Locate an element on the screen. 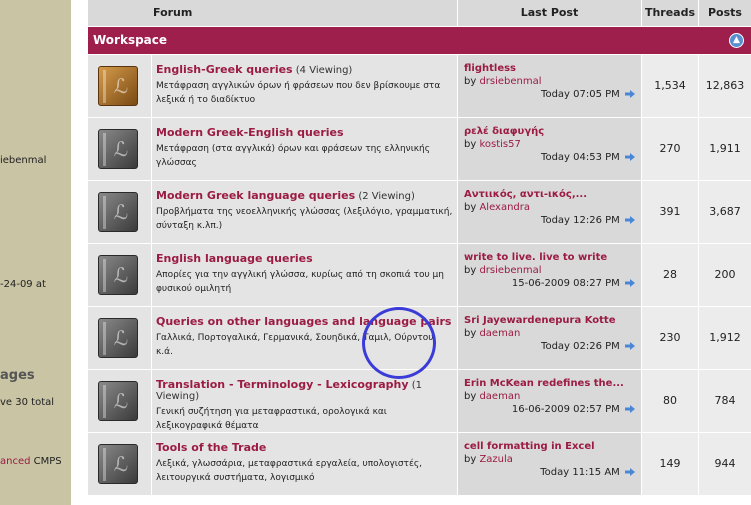 The image size is (751, 505). last-post-cell: flightless by drsiebenmal Today 07:05 PM is located at coordinates (549, 86).